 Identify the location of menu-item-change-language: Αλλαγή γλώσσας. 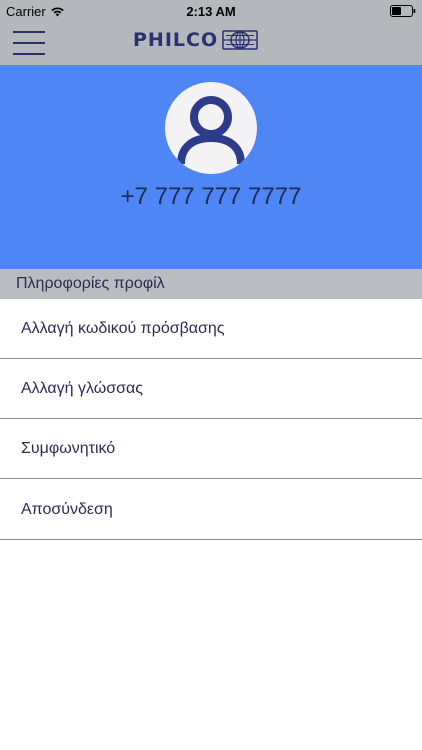
(211, 389).